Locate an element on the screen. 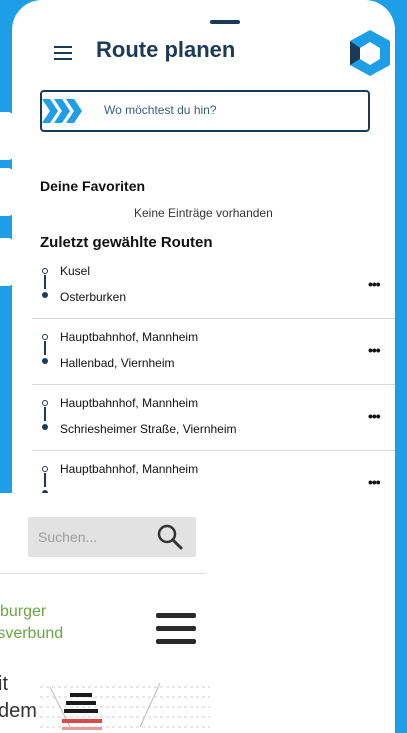  route-to: Osterburken is located at coordinates (93, 297).